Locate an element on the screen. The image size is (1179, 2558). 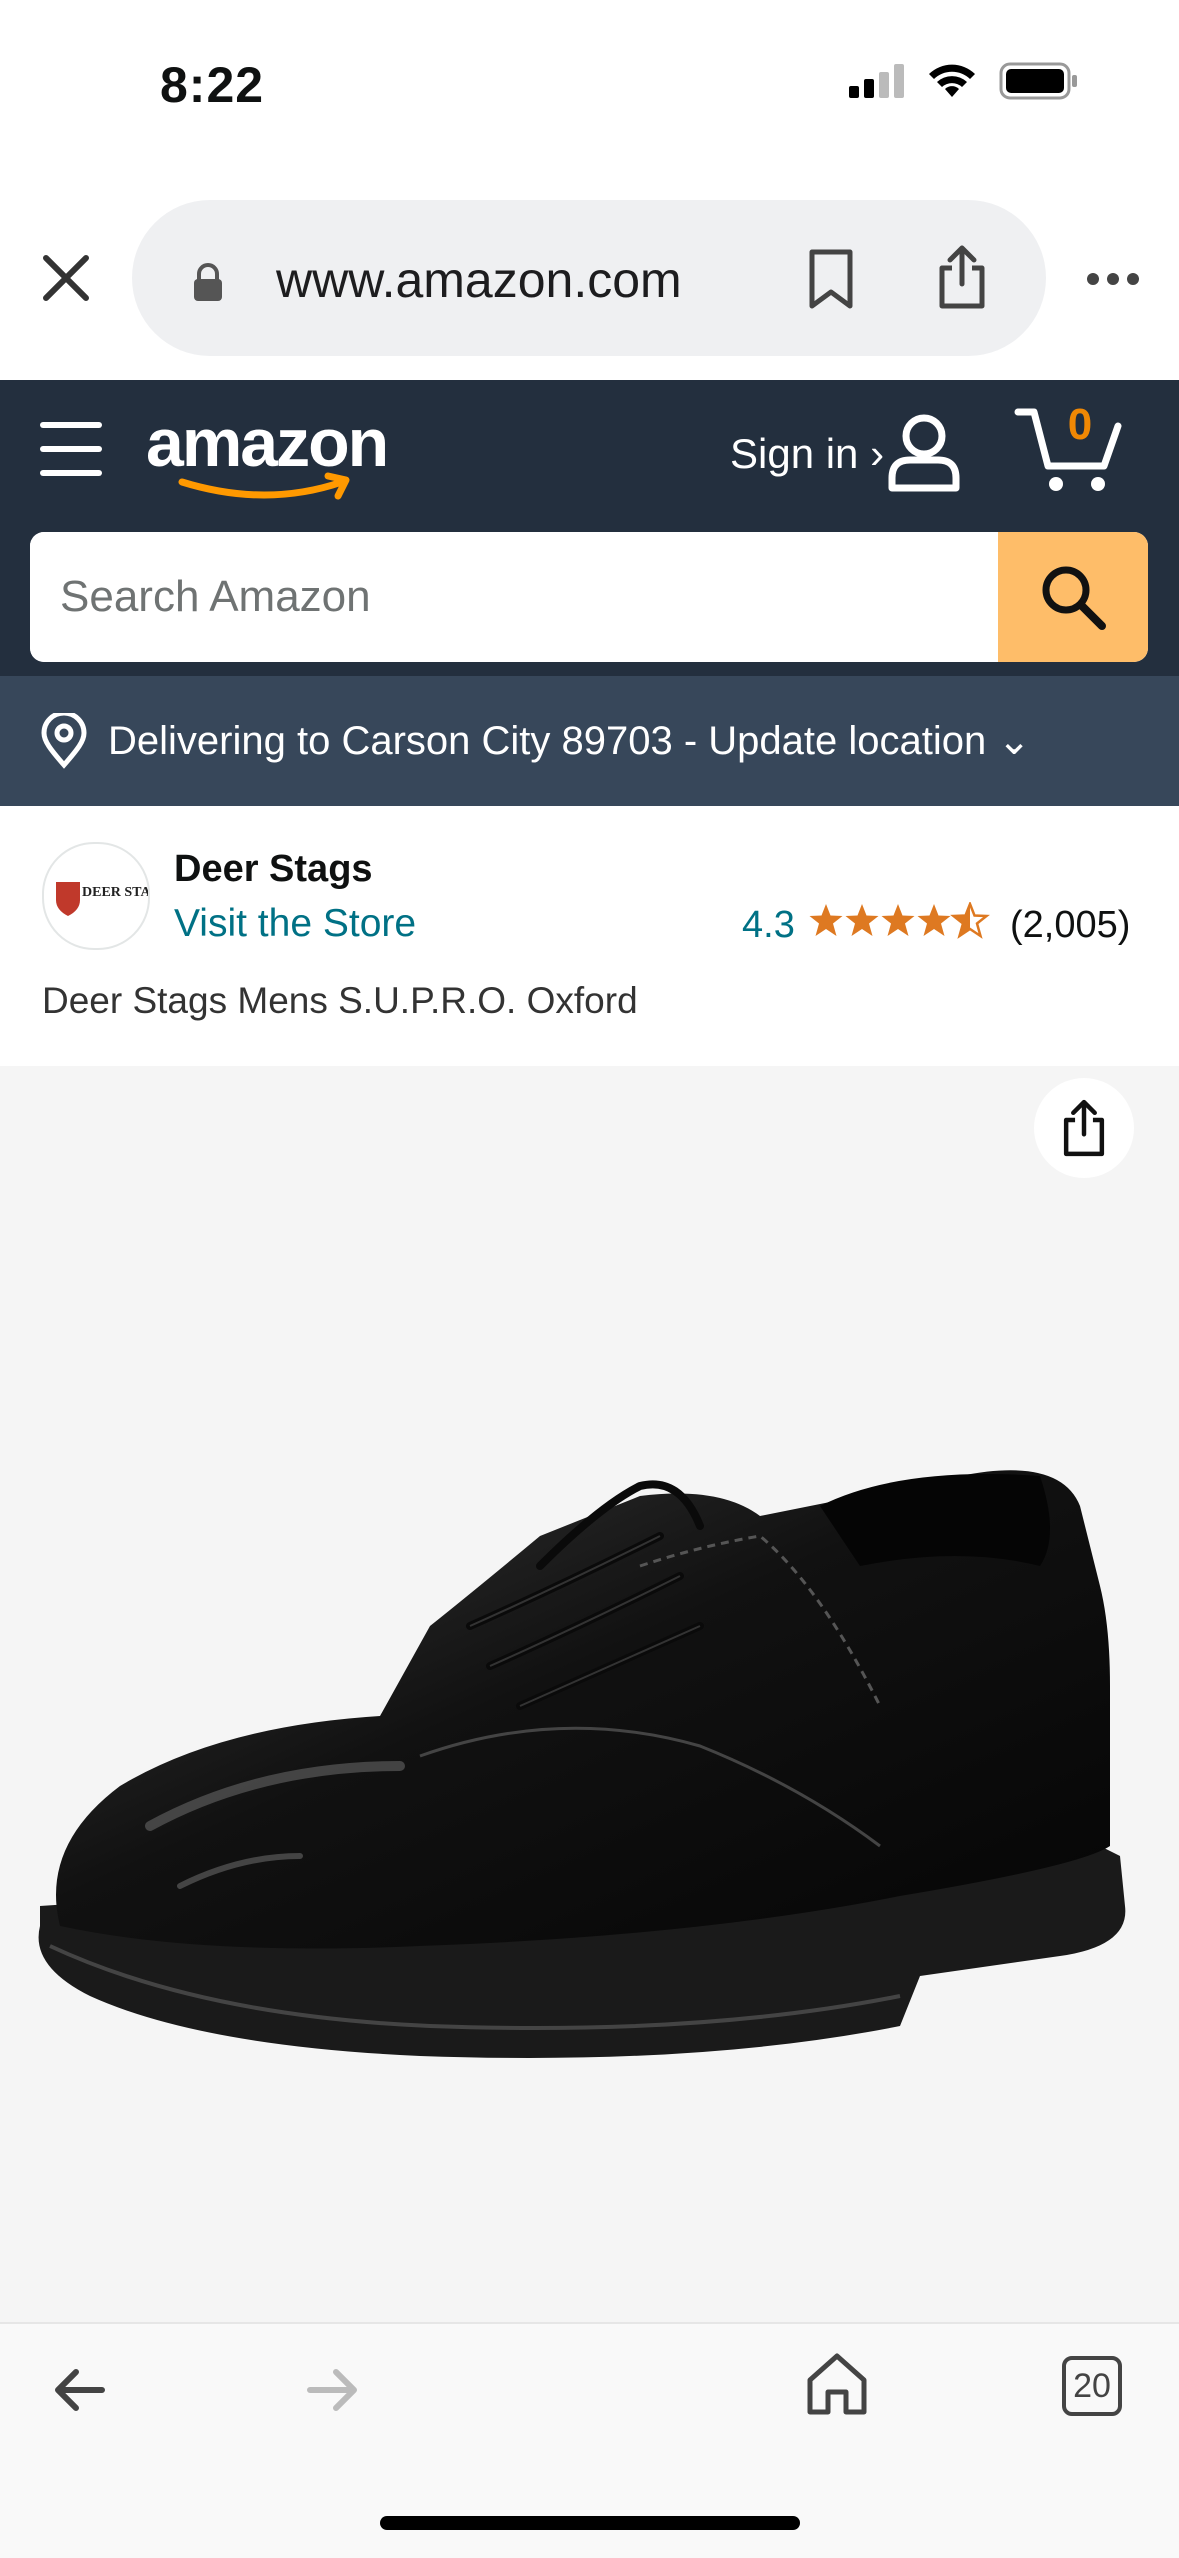
status-time: 8:22 is located at coordinates (212, 85).